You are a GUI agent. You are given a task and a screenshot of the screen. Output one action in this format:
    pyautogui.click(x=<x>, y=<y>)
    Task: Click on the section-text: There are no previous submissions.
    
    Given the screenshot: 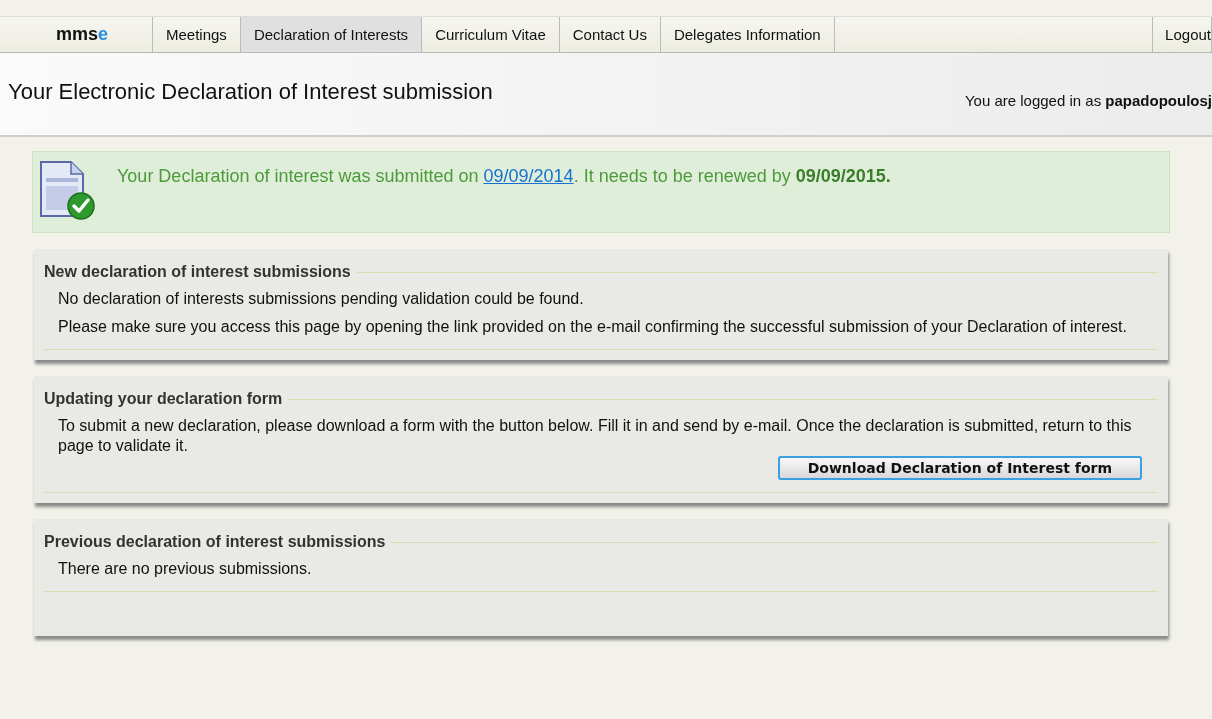 What is the action you would take?
    pyautogui.click(x=185, y=569)
    